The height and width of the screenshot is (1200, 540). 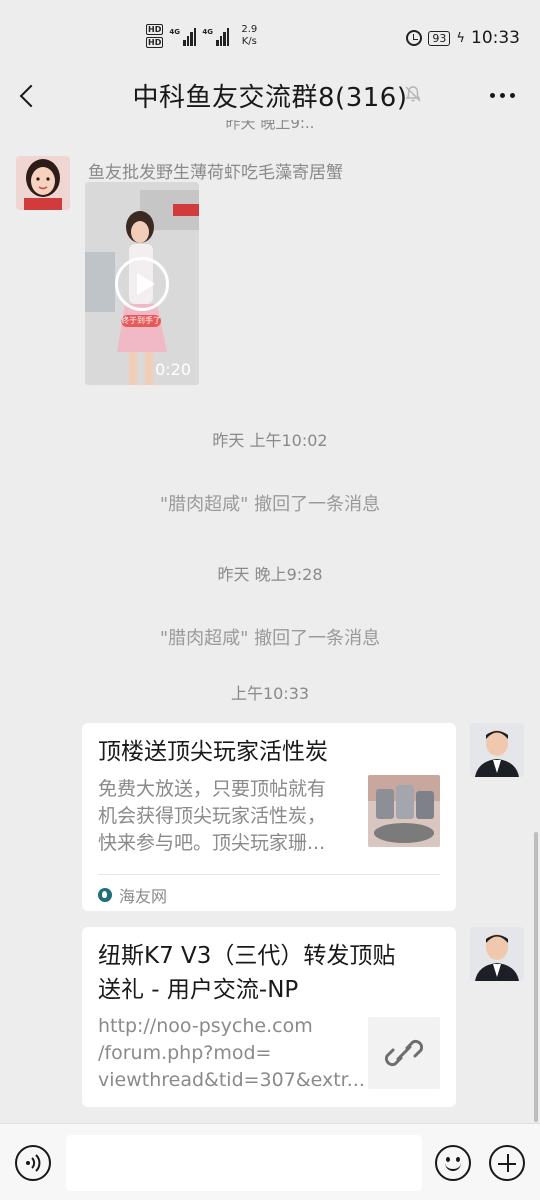 I want to click on card-title: 顶楼送顶尖玩家活性炭, so click(x=213, y=752).